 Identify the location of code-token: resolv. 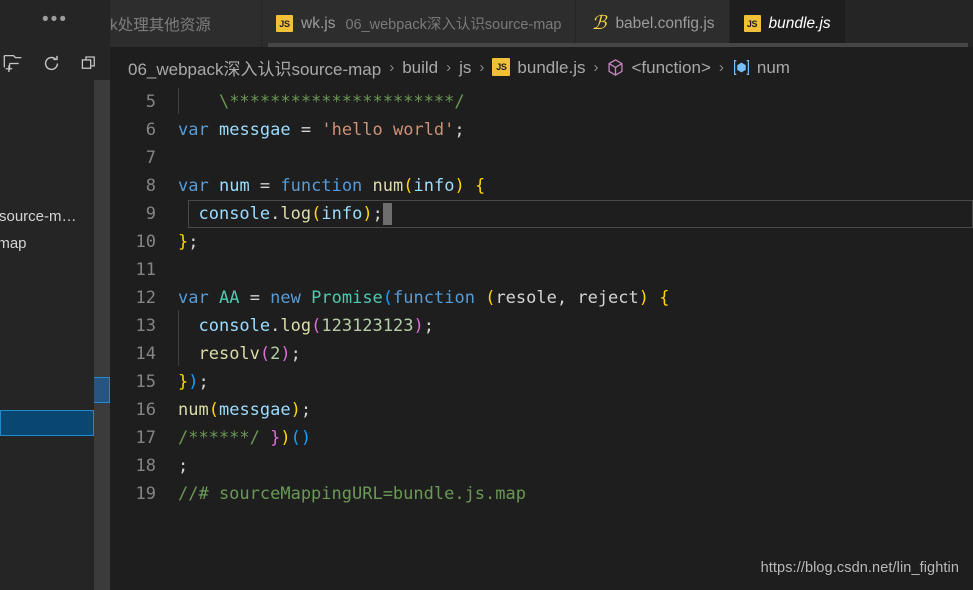
(229, 354).